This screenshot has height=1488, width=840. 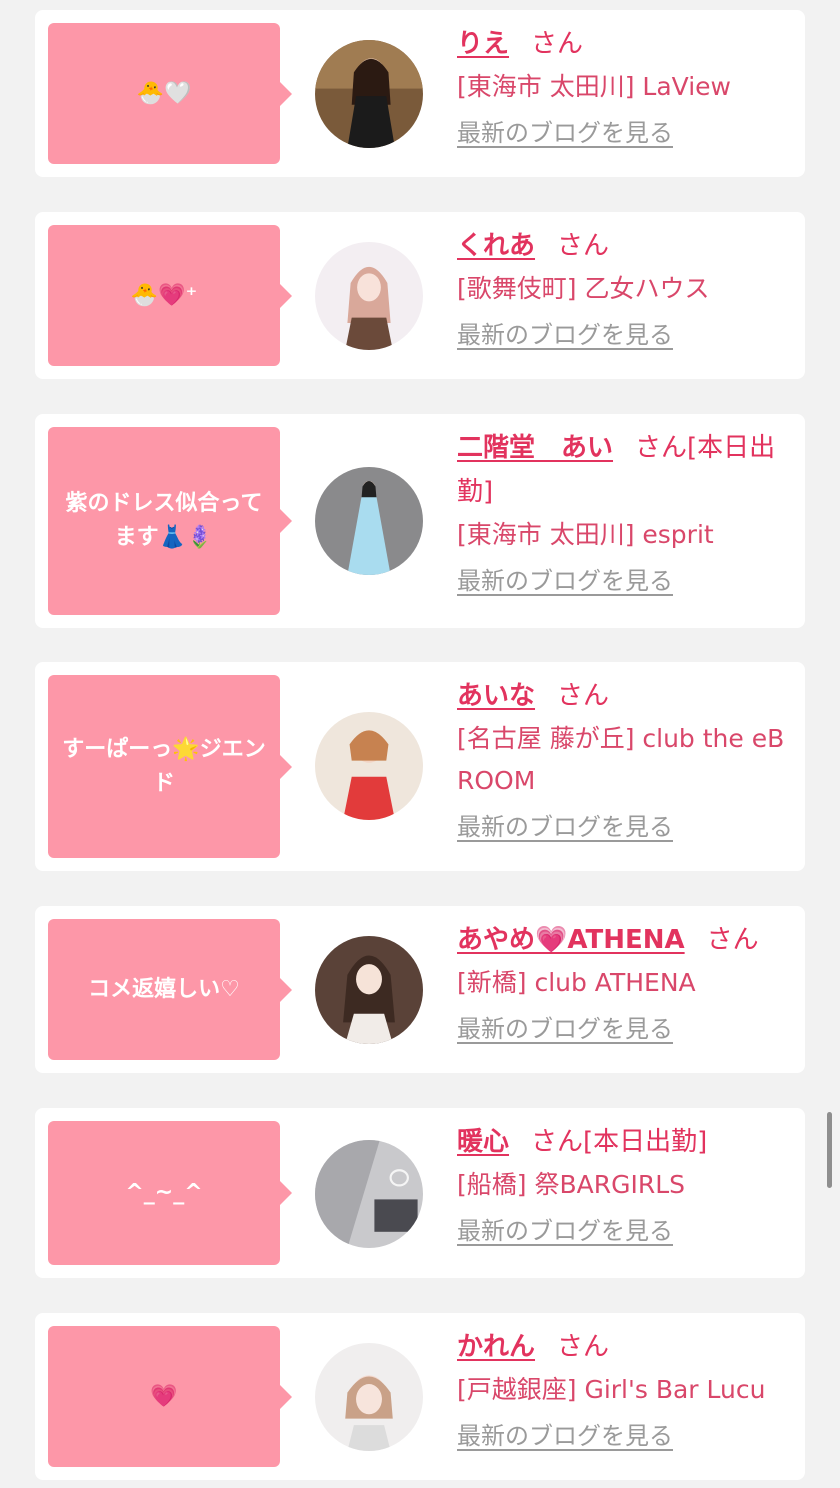 What do you see at coordinates (535, 448) in the screenshot?
I see `girl-name-link: 二階堂 あい` at bounding box center [535, 448].